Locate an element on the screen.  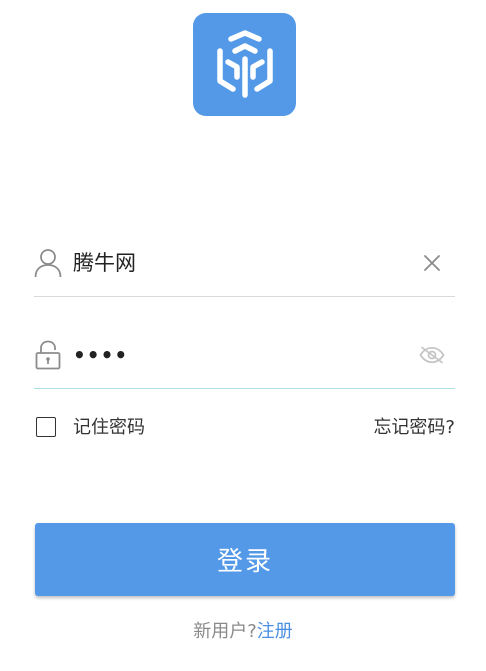
app-logo is located at coordinates (244, 64).